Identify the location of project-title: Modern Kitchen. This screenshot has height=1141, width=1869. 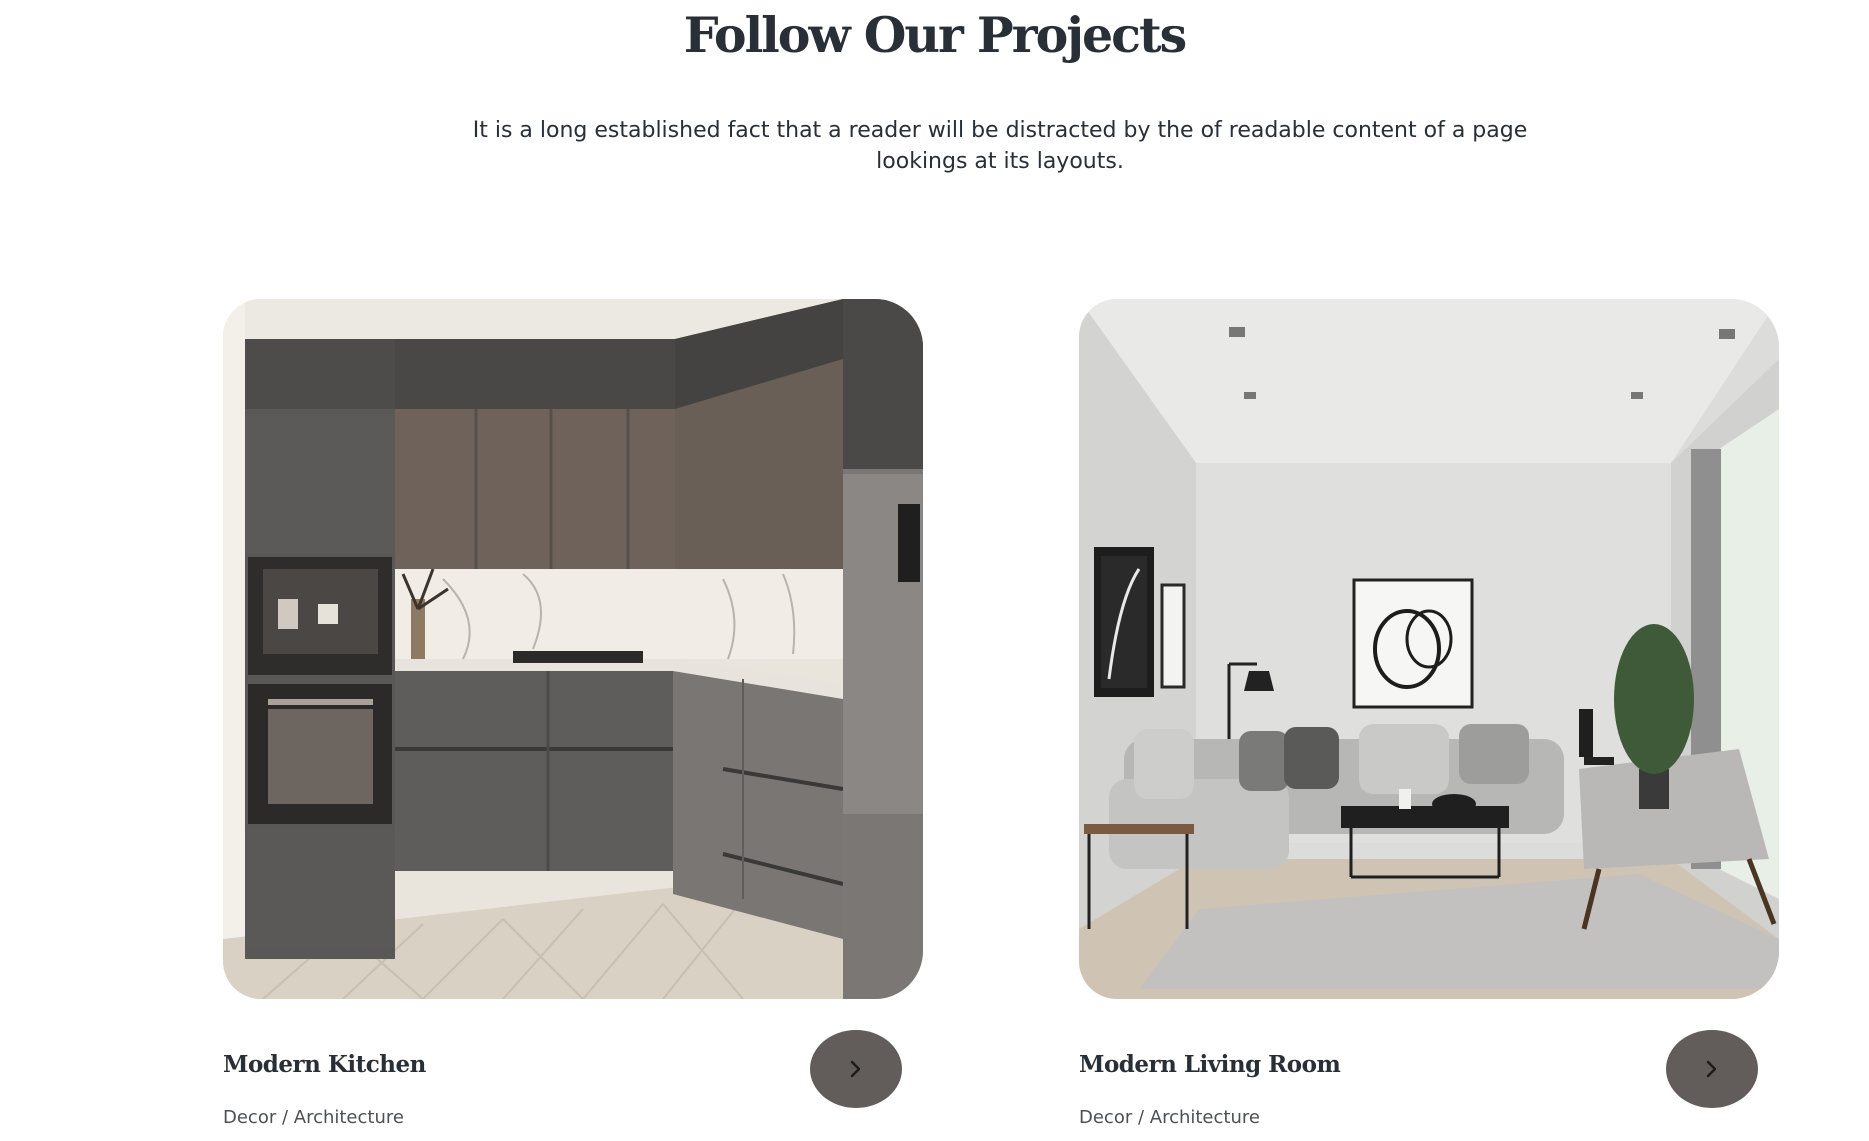
(324, 1064).